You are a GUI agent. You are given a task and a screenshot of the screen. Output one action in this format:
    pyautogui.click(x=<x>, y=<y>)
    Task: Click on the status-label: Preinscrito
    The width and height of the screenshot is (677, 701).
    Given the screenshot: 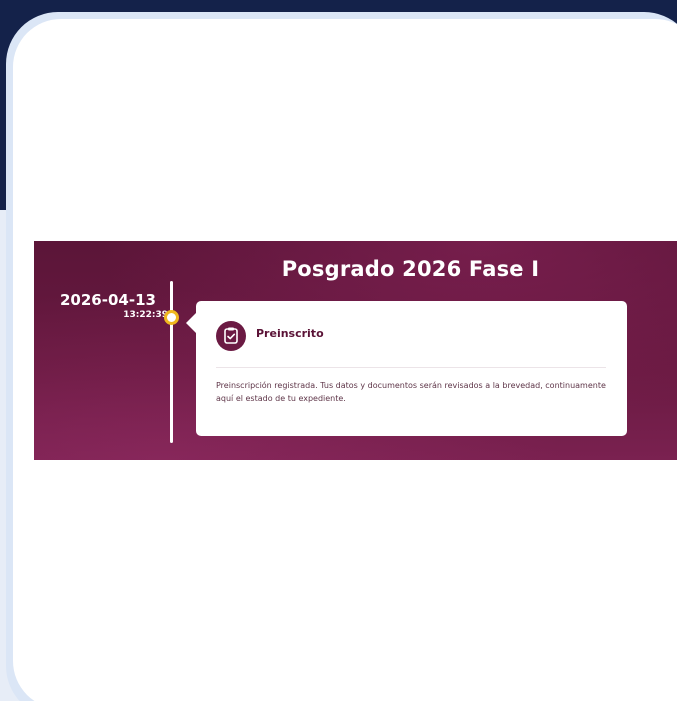 What is the action you would take?
    pyautogui.click(x=290, y=333)
    